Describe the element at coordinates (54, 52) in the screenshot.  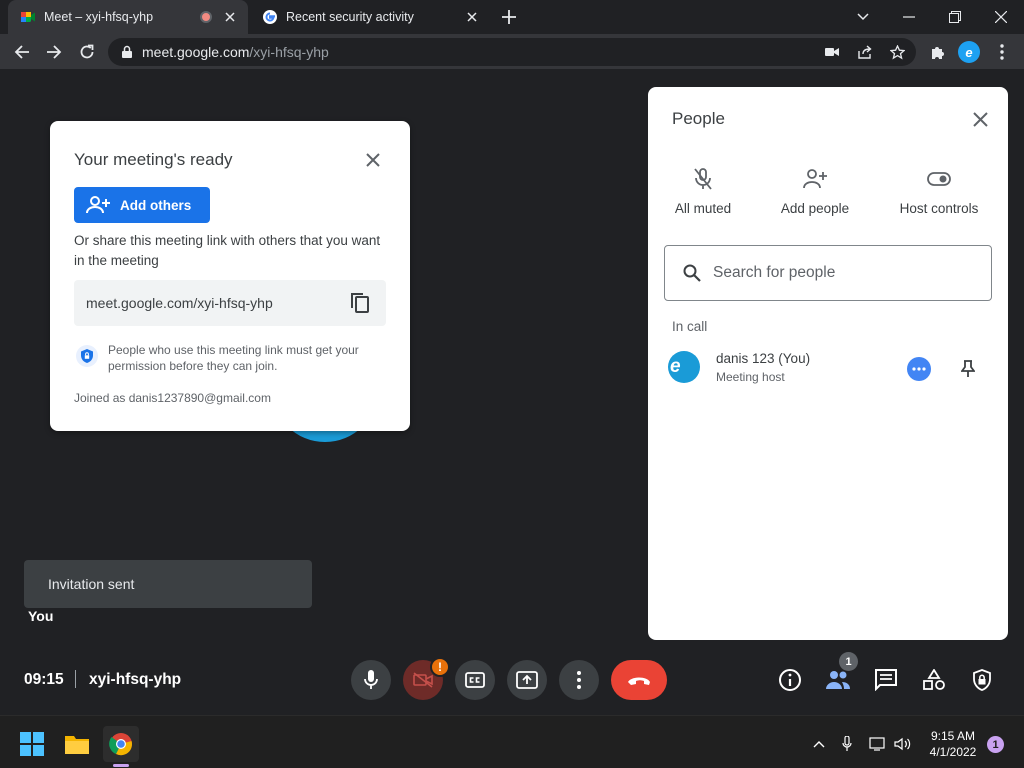
I see `forward-arrow-icon` at that location.